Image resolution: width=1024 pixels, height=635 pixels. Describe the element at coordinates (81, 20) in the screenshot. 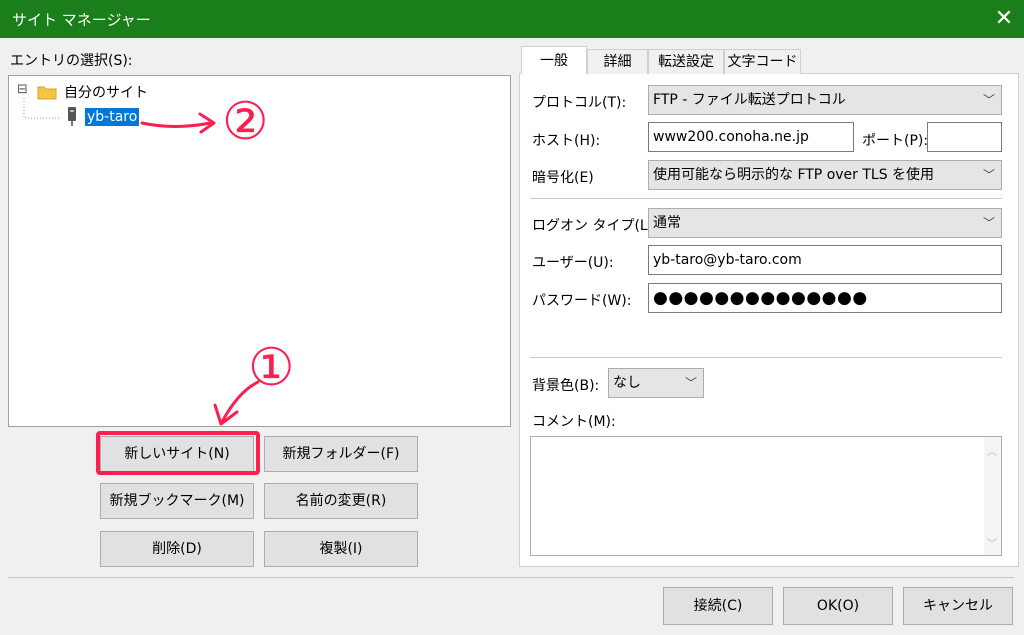

I see `window-title: サイト マネージャー` at that location.